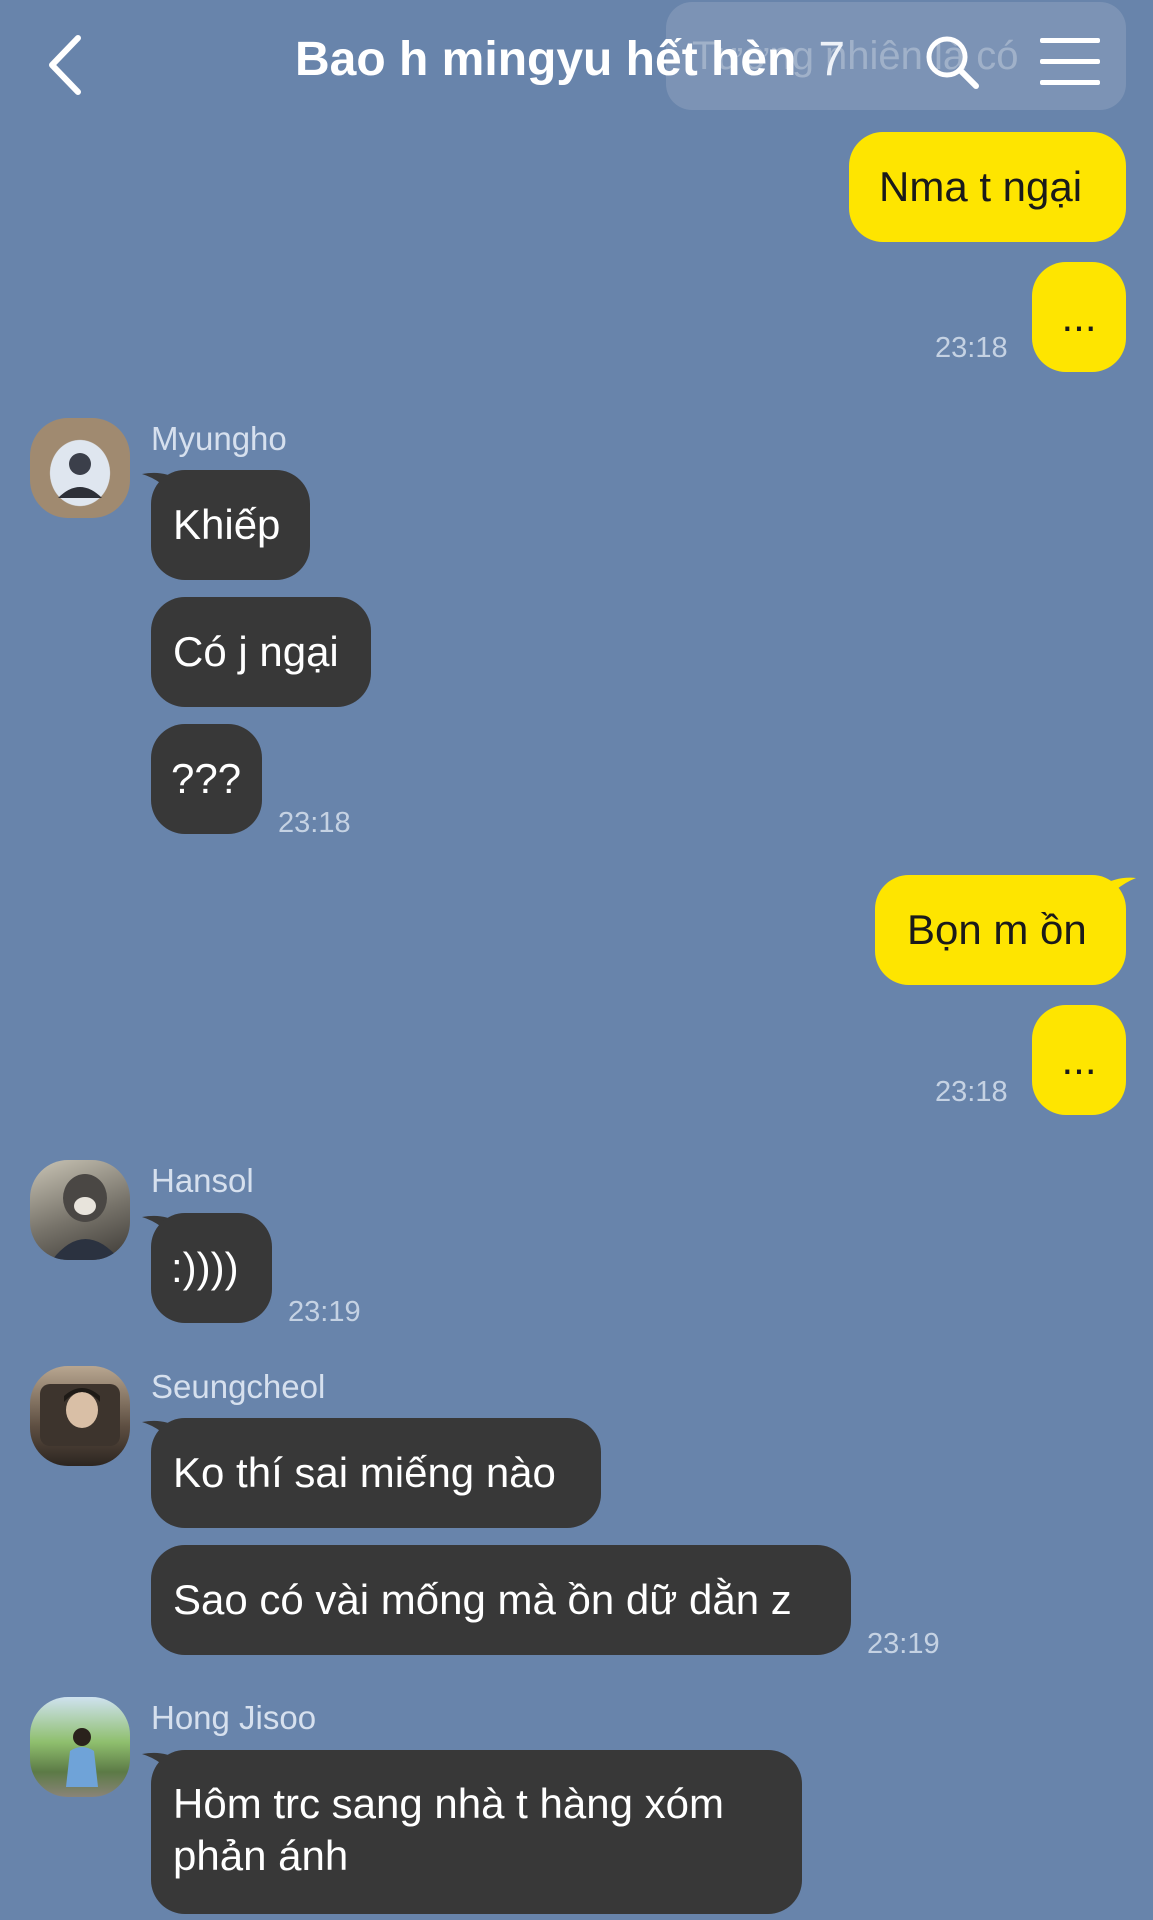 The width and height of the screenshot is (1153, 1920). What do you see at coordinates (65, 65) in the screenshot?
I see `chevron-left-icon` at bounding box center [65, 65].